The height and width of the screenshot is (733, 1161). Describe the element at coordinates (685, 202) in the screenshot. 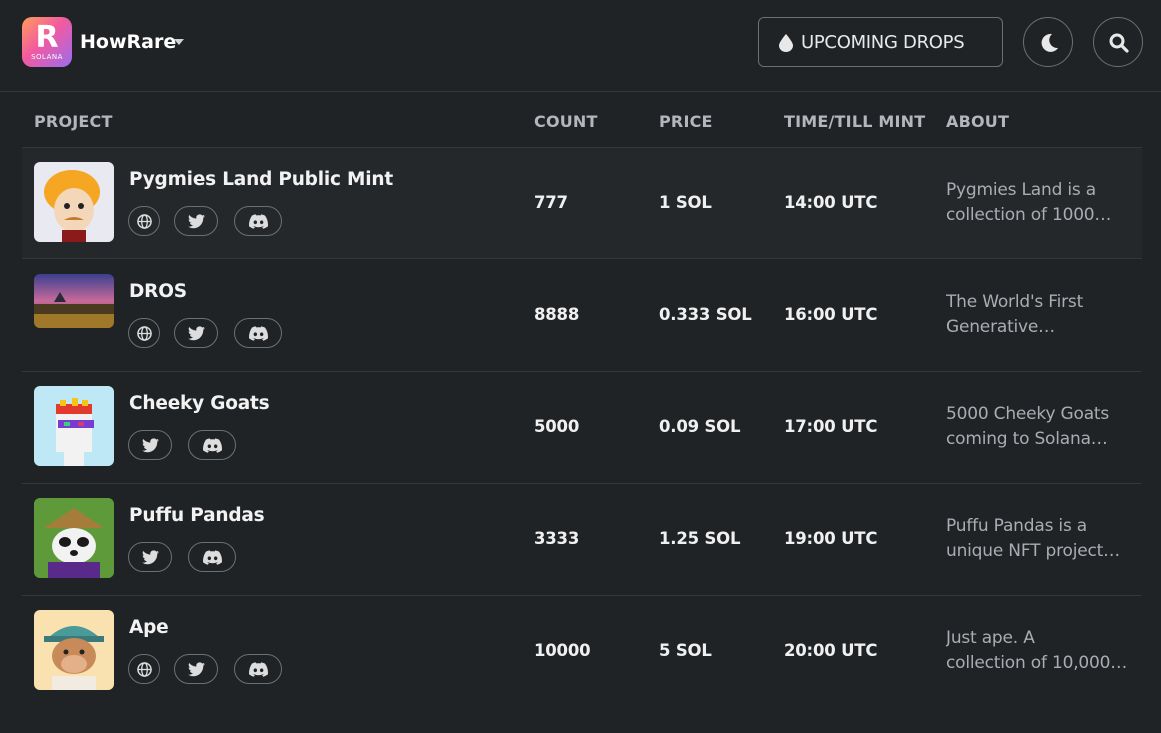

I see `mint-price: 1 SOL` at that location.